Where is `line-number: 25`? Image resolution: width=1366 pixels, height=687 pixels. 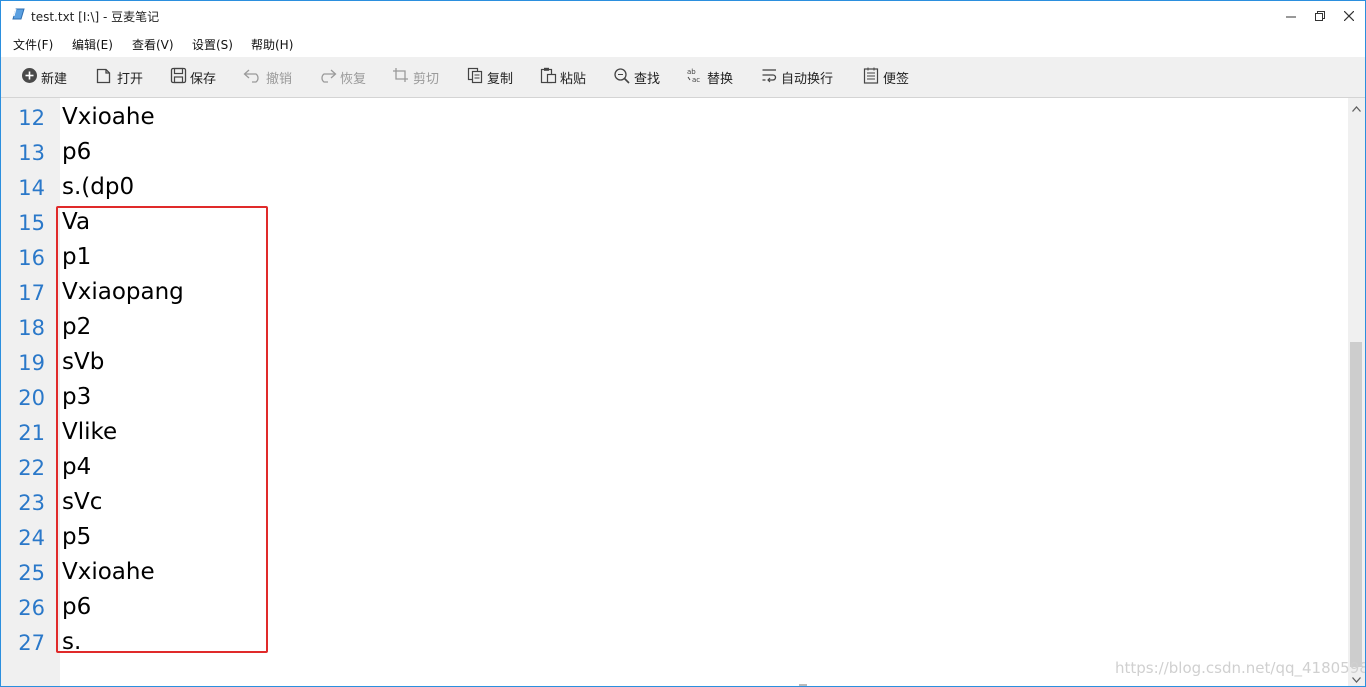 line-number: 25 is located at coordinates (31, 573).